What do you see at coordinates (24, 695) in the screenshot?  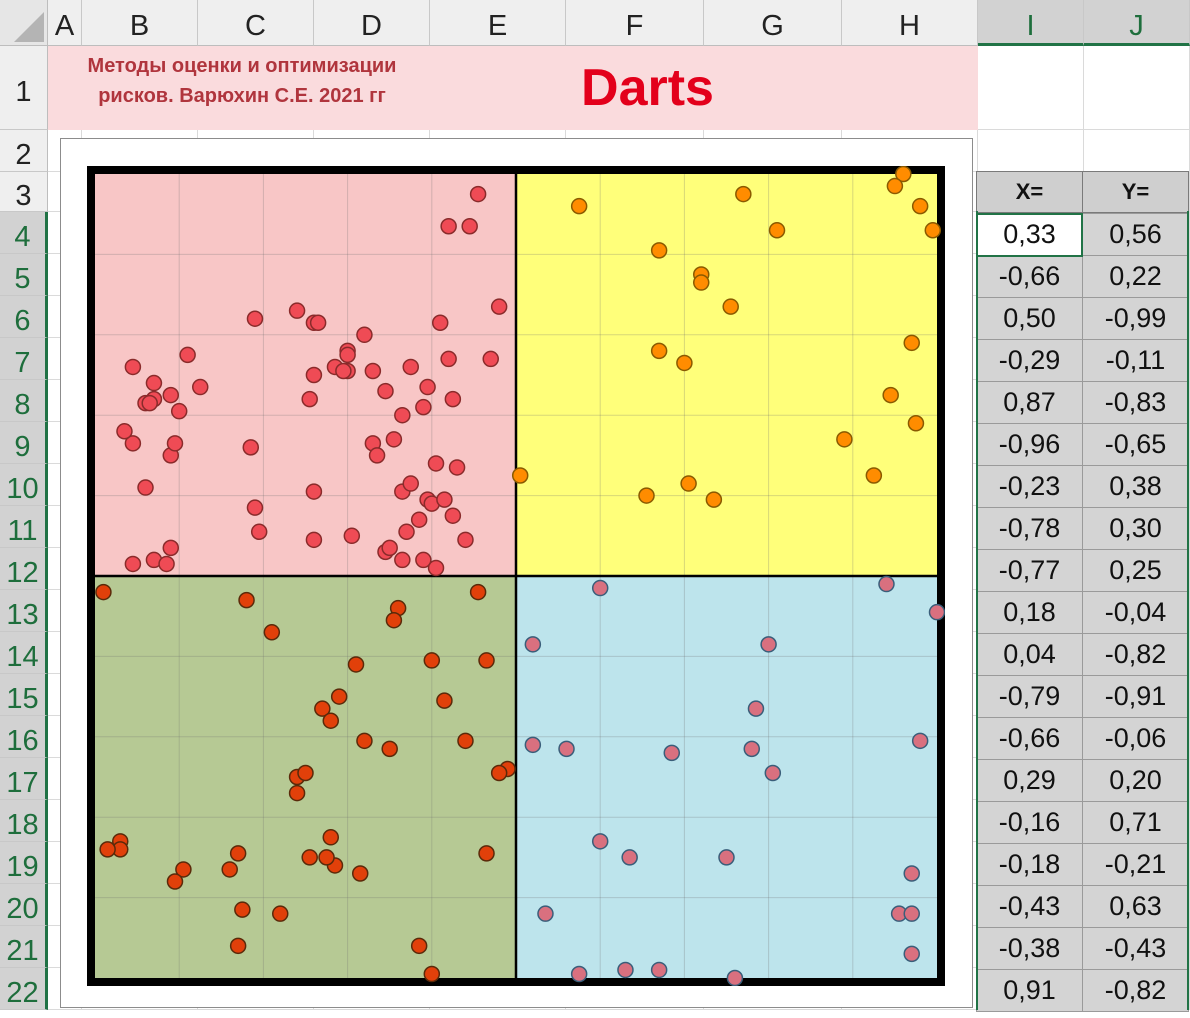 I see `row-header-15: 15` at bounding box center [24, 695].